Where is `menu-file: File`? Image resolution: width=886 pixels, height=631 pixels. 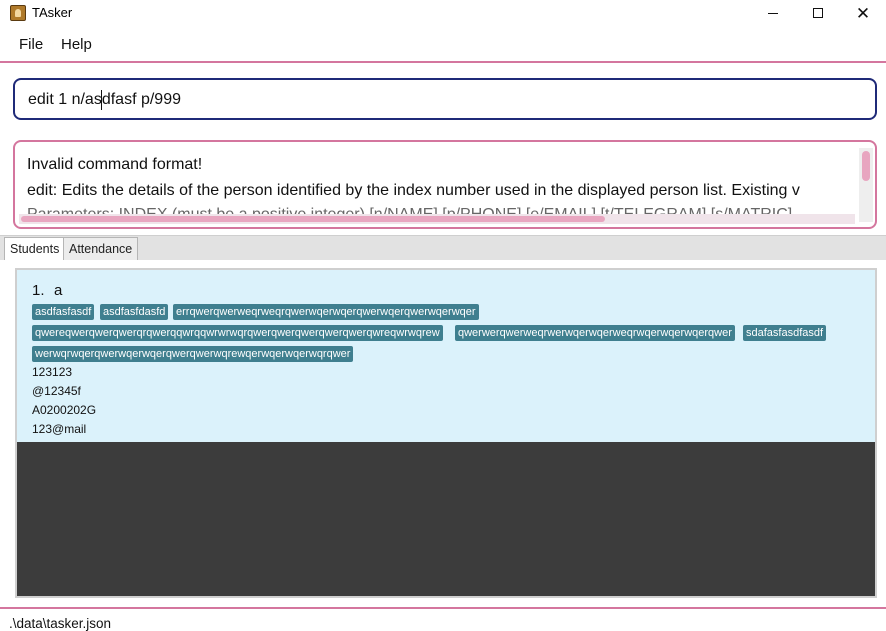
menu-file: File is located at coordinates (31, 44).